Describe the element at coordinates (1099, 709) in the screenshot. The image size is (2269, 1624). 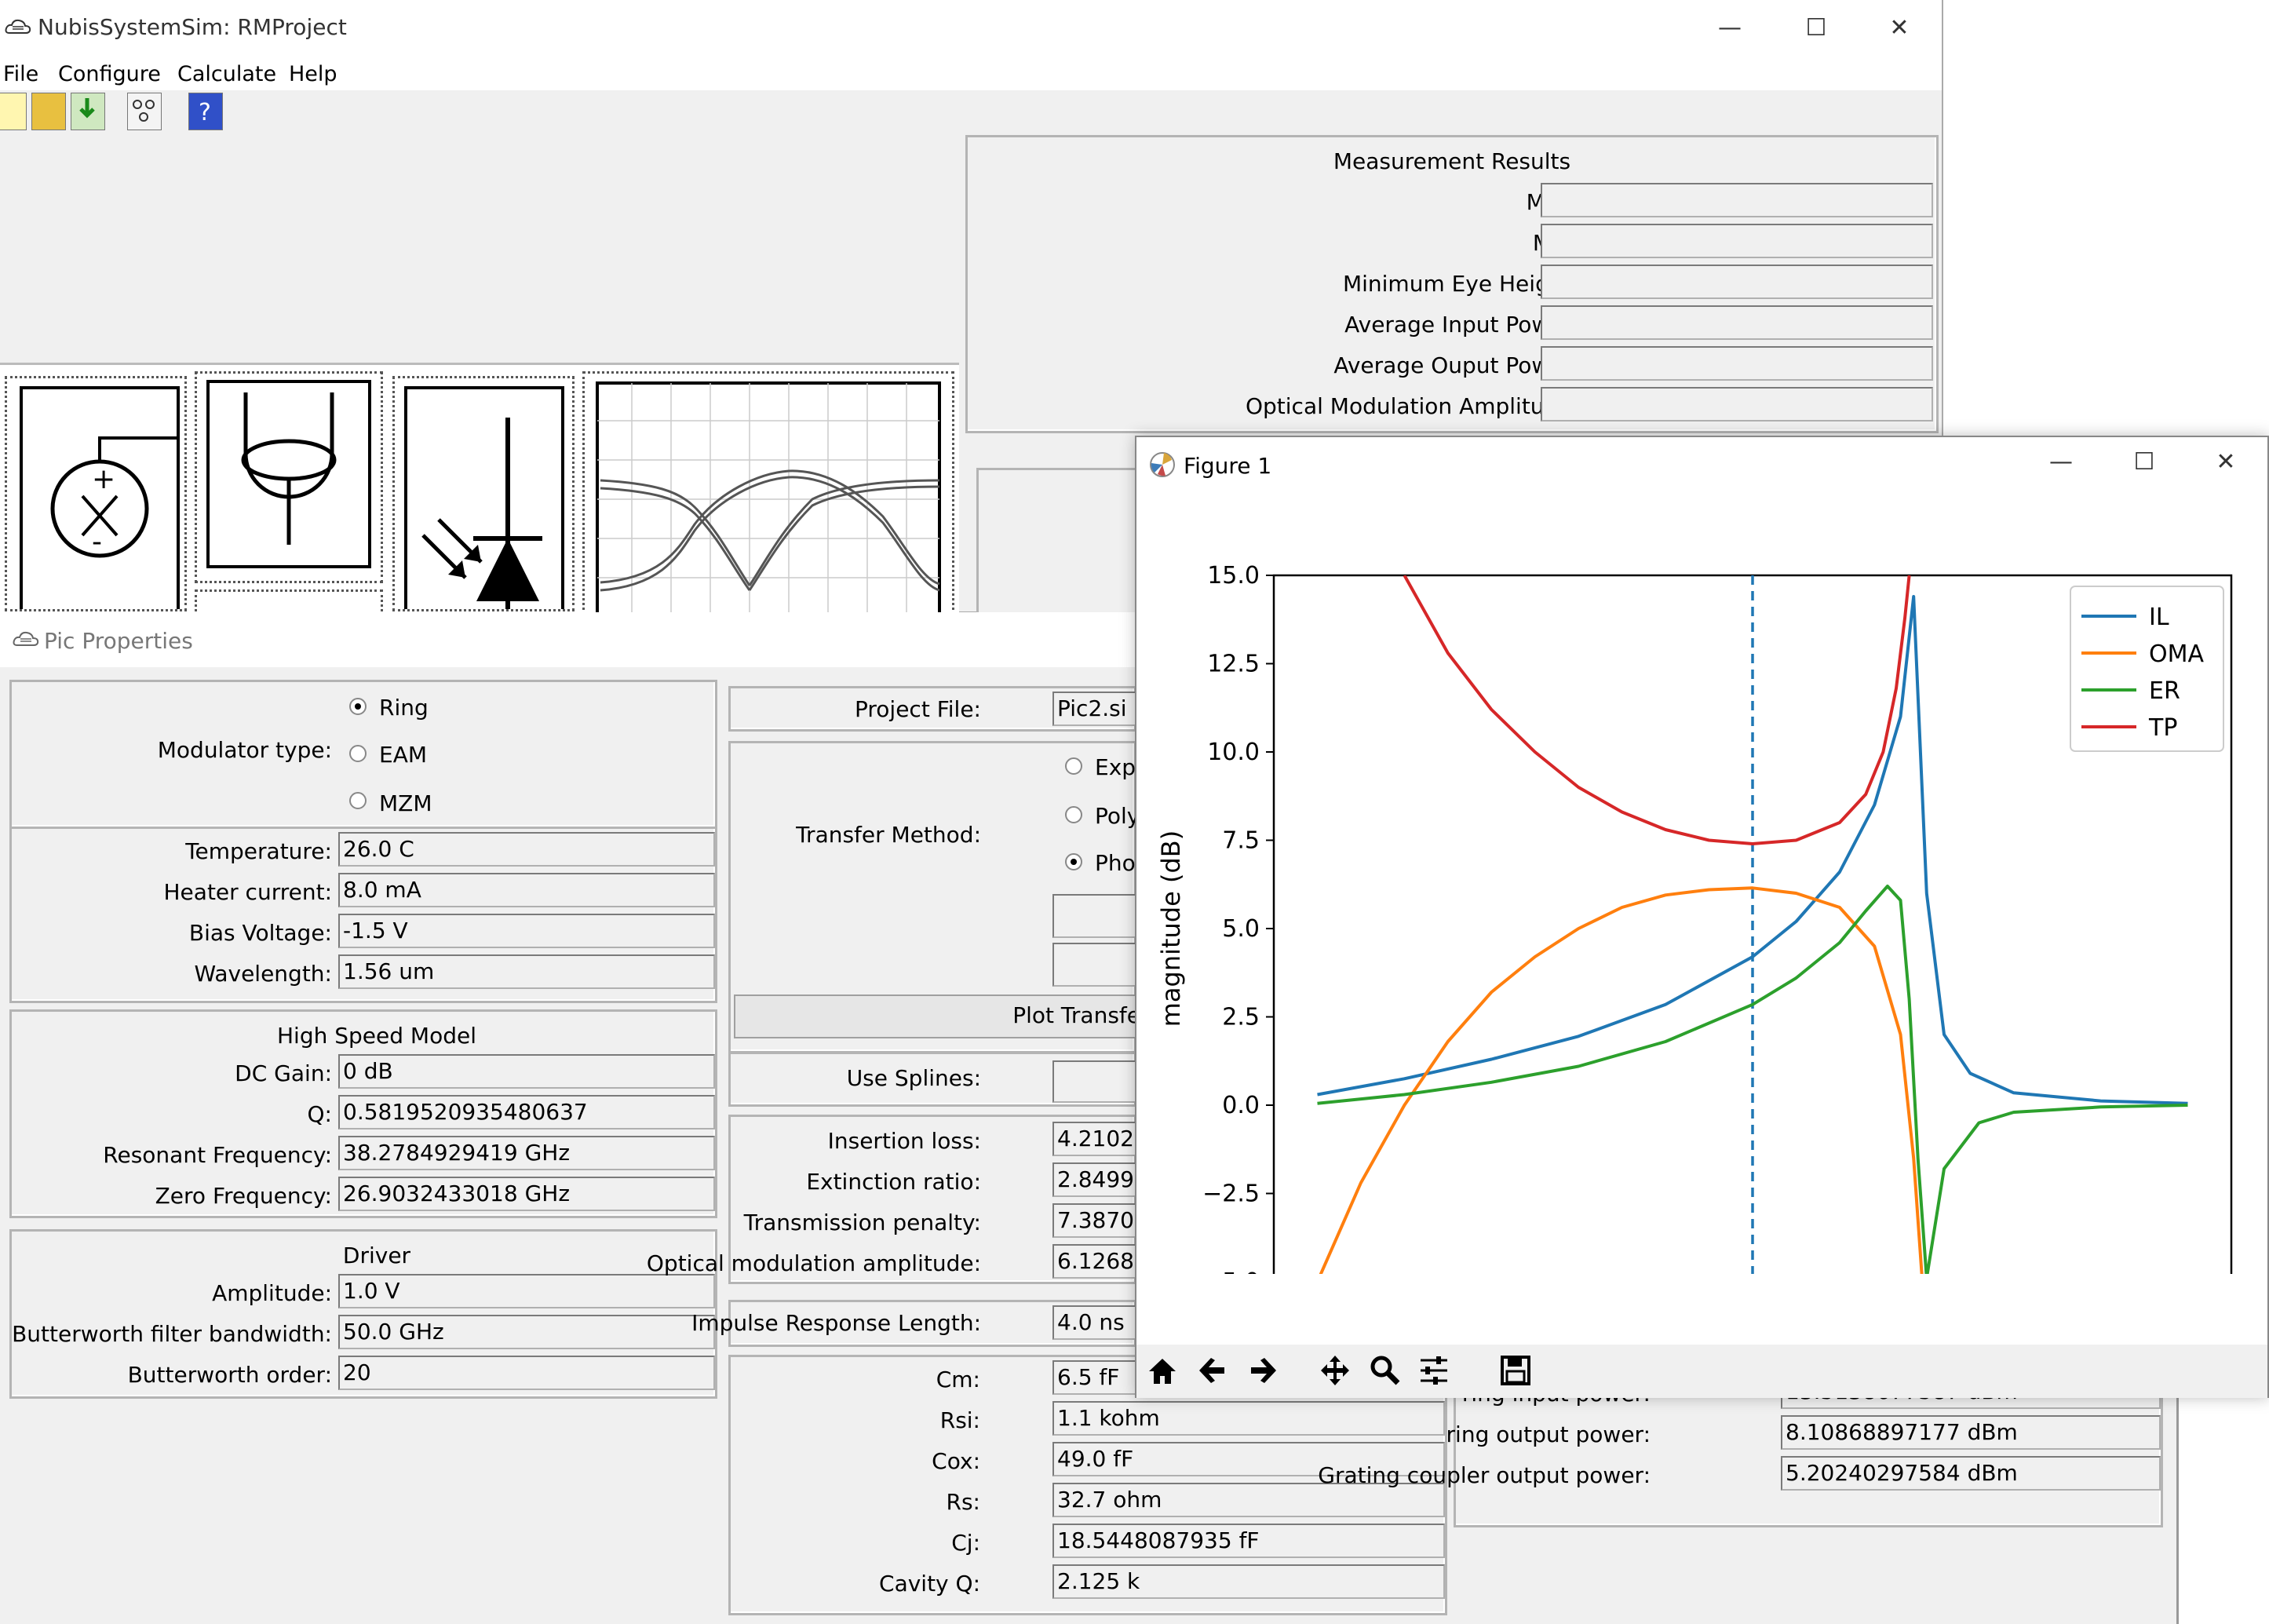
I see `project-file-field: Pic2.si` at that location.